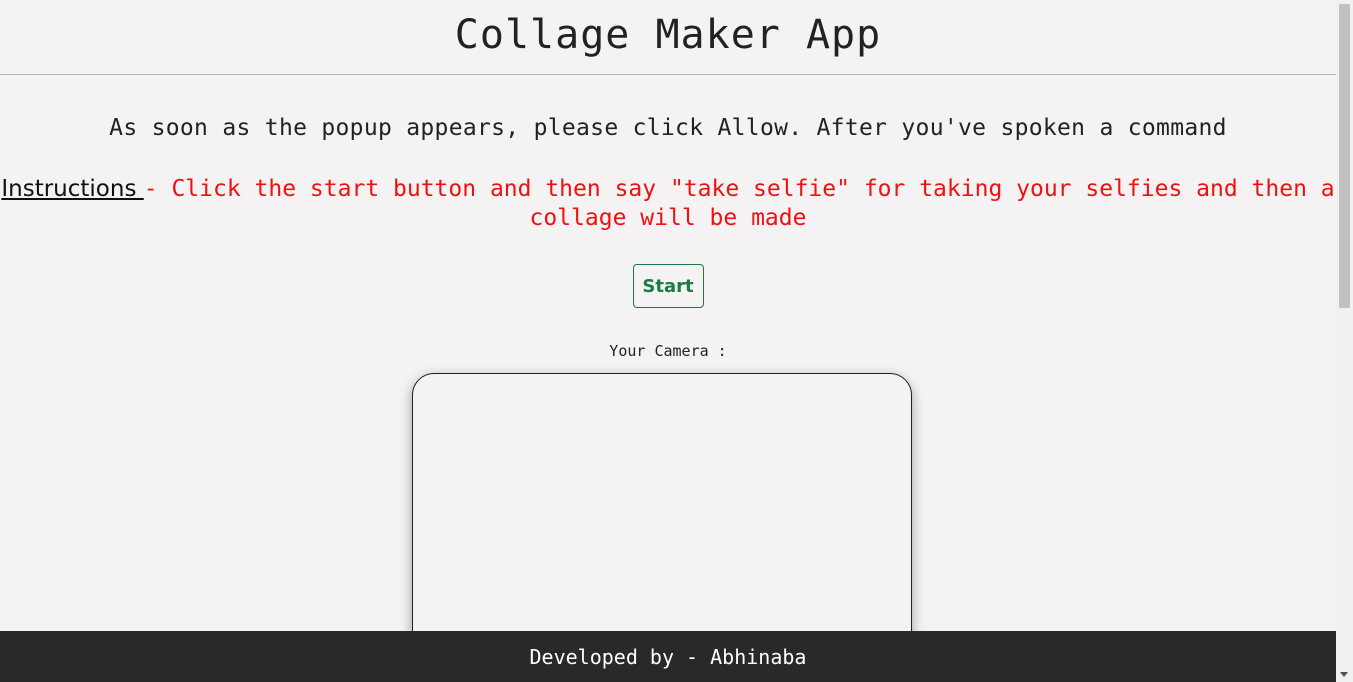 This screenshot has height=682, width=1353. What do you see at coordinates (668, 35) in the screenshot?
I see `page-title: Collage Maker App` at bounding box center [668, 35].